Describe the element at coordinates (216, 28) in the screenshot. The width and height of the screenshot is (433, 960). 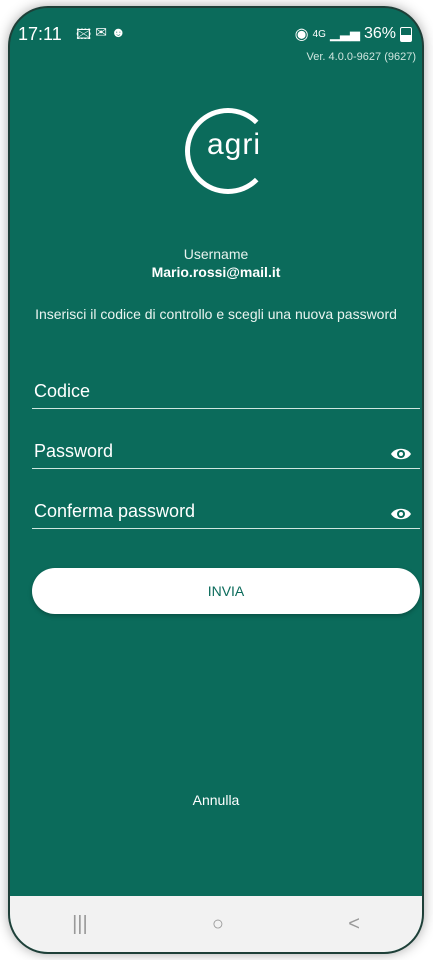
I see `status-bar: 17:11 🖾 ✉ ☻ ◉ 4G ▁▃▅ 36%` at that location.